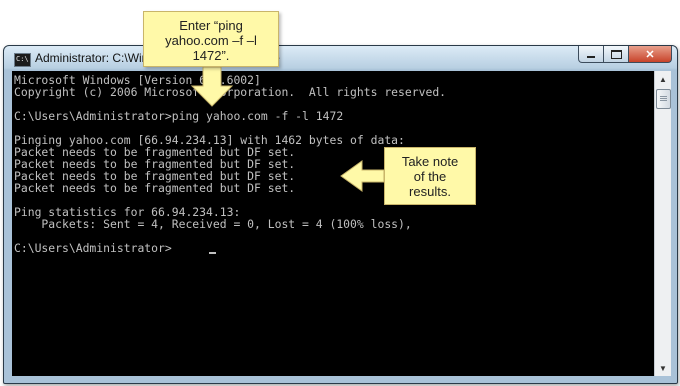 This screenshot has width=680, height=386. I want to click on down-arrow, so click(212, 86).